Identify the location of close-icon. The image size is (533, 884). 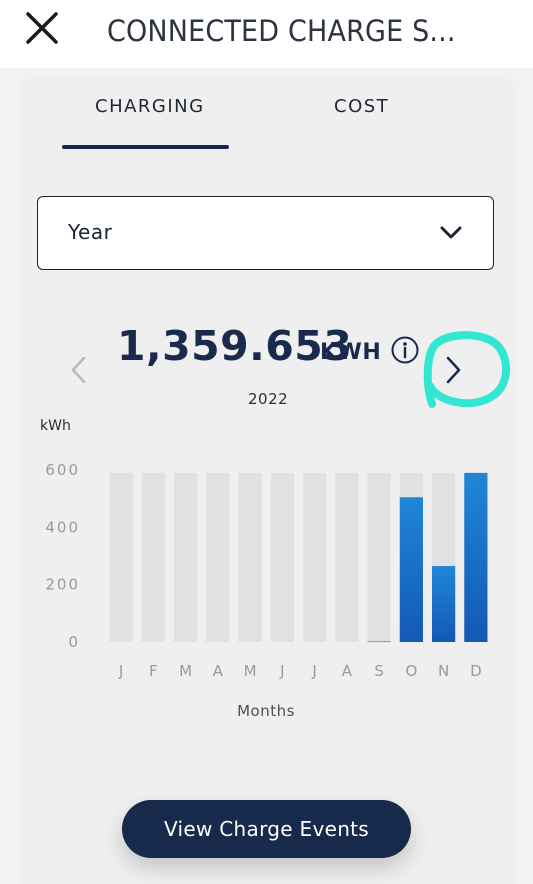
(42, 28).